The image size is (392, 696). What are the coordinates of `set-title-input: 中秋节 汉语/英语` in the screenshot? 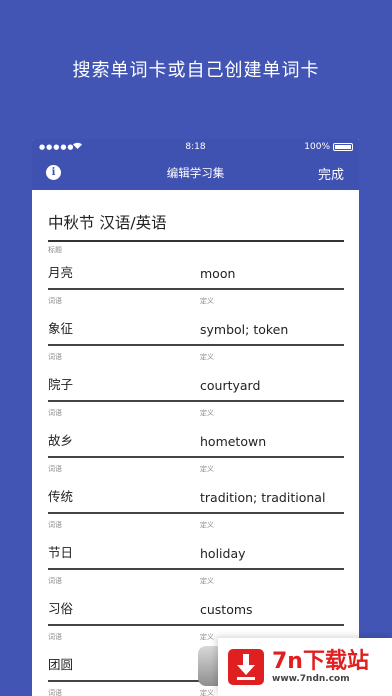 It's located at (196, 226).